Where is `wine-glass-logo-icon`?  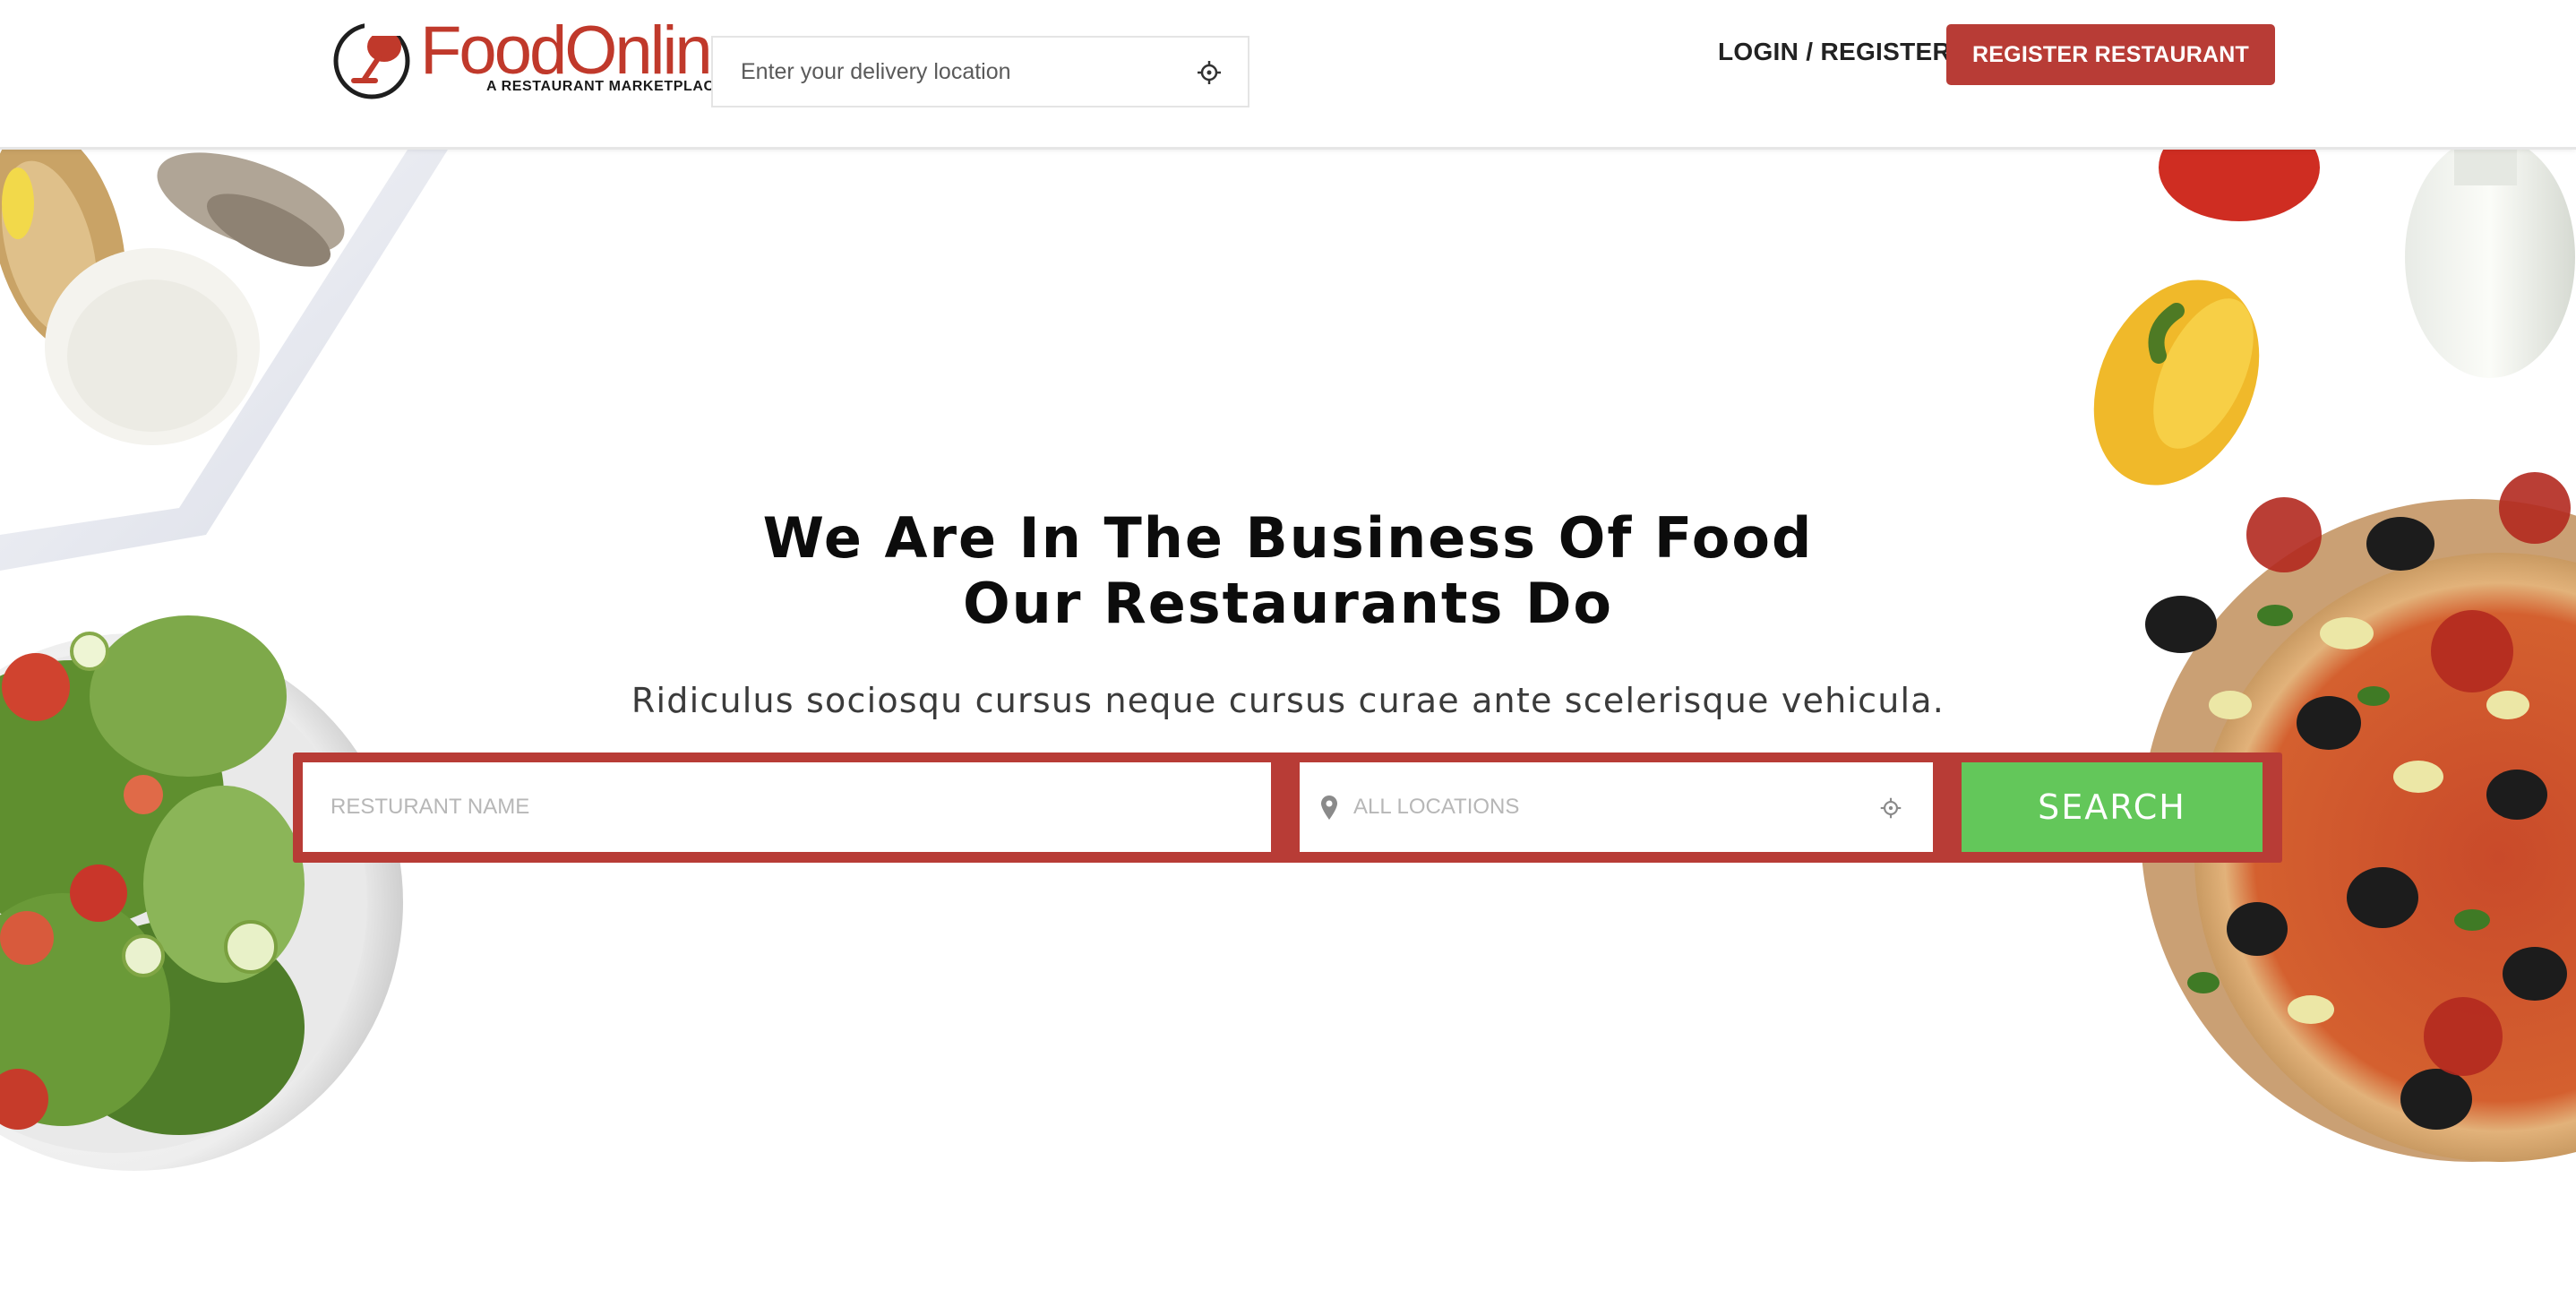 wine-glass-logo-icon is located at coordinates (374, 60).